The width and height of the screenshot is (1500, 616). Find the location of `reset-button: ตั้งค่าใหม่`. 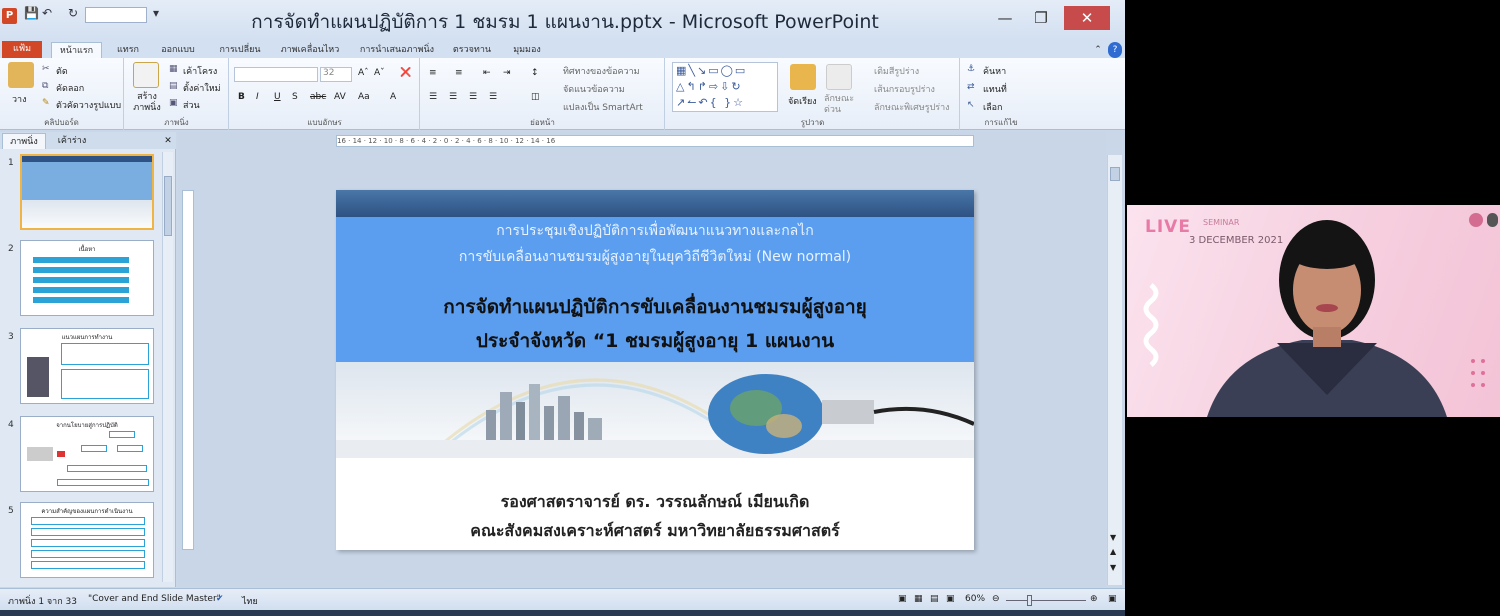

reset-button: ตั้งค่าใหม่ is located at coordinates (202, 88).